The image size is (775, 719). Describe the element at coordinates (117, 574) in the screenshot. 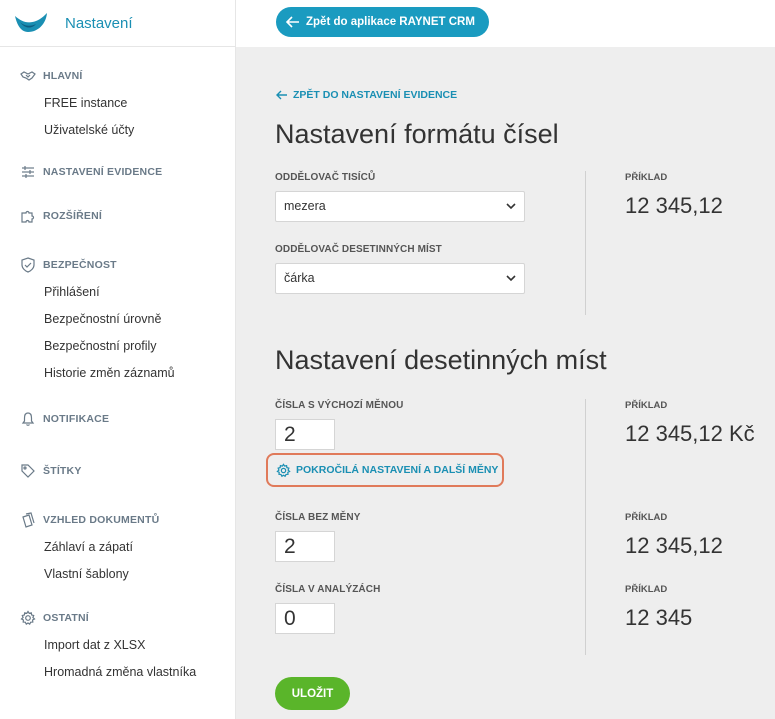

I see `sidebar-item-custom-templates: Vlastní šablony` at that location.